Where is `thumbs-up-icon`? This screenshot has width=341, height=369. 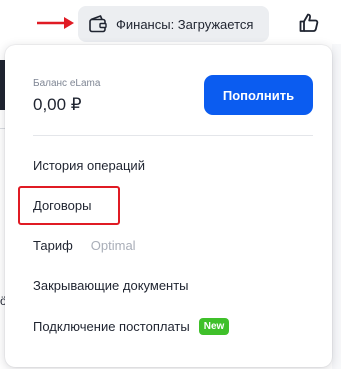
thumbs-up-icon is located at coordinates (309, 23).